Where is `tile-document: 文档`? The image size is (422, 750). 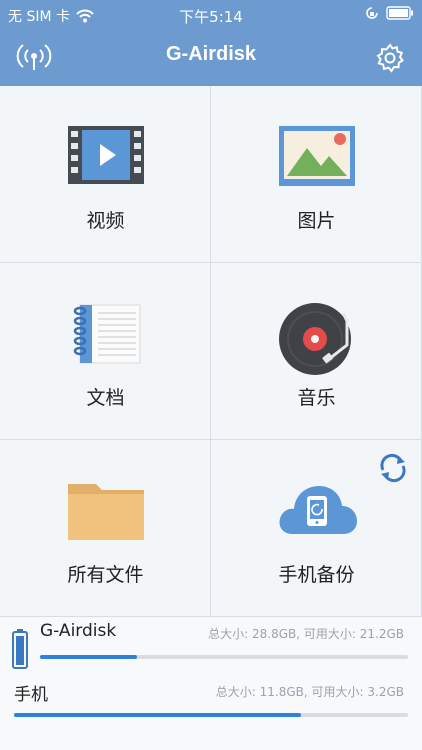
tile-document: 文档 is located at coordinates (105, 351).